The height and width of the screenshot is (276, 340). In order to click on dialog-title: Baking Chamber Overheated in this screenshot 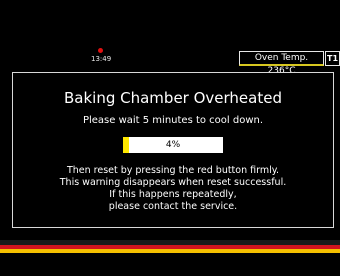, I will do `click(173, 98)`.